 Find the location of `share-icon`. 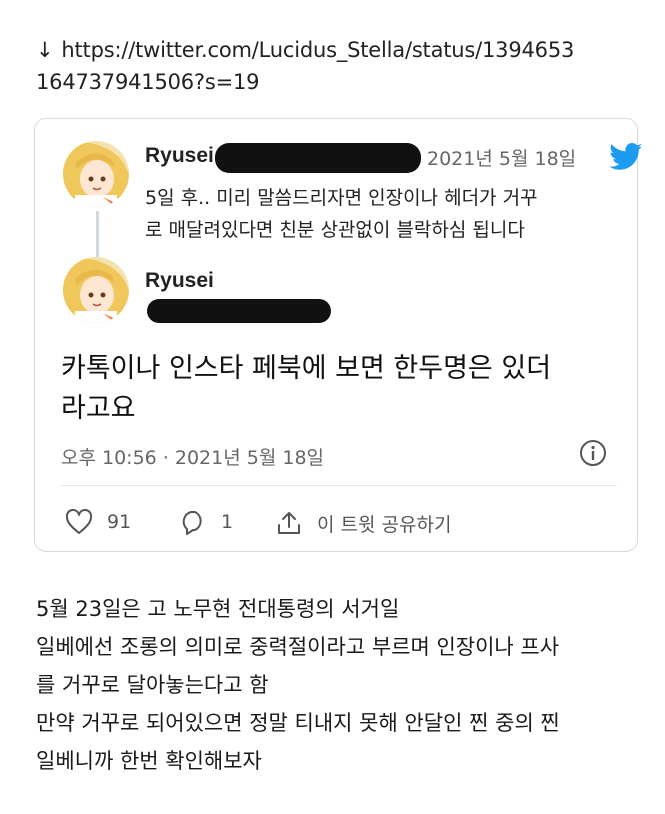

share-icon is located at coordinates (289, 523).